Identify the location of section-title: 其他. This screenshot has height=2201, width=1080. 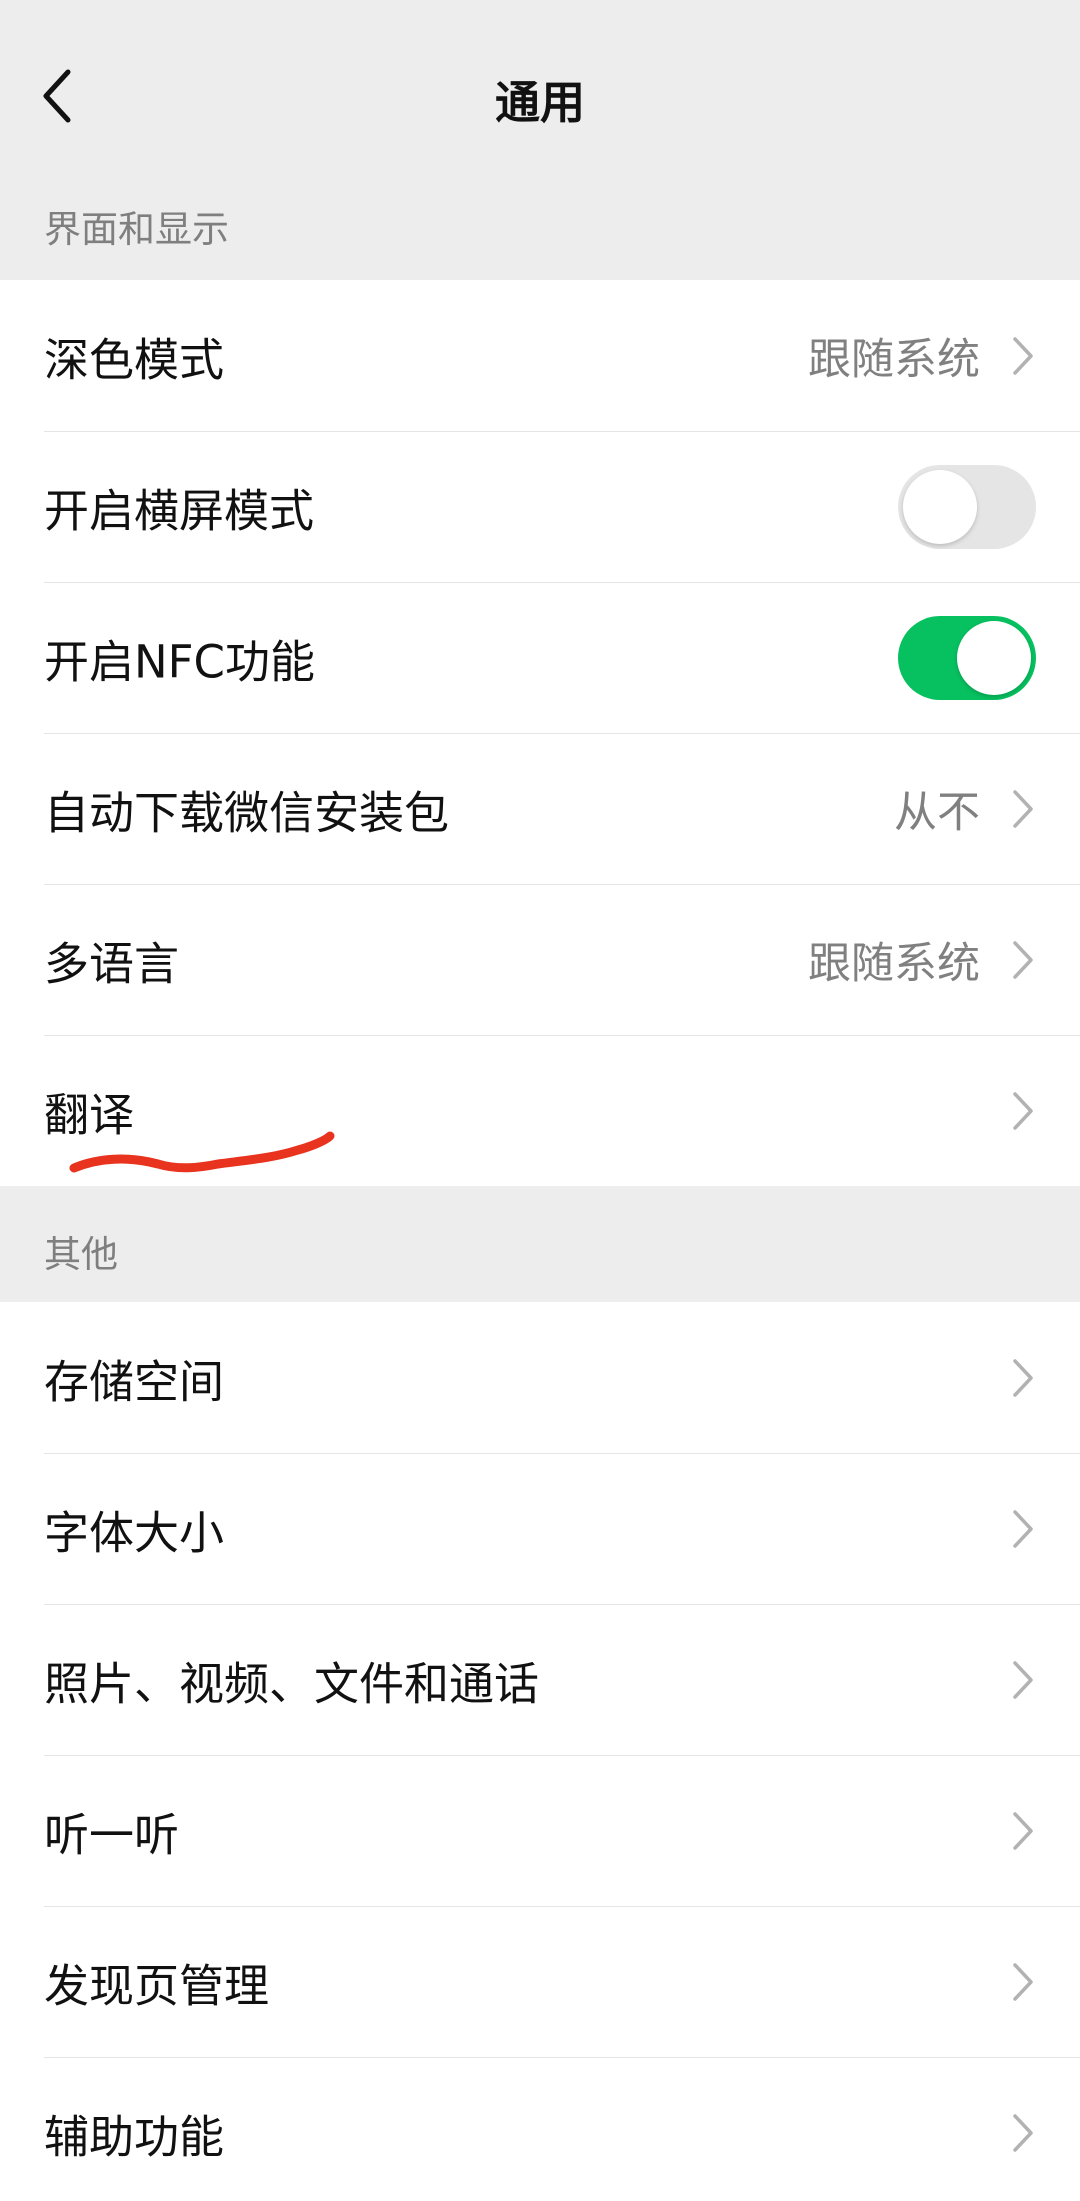
(81, 1254).